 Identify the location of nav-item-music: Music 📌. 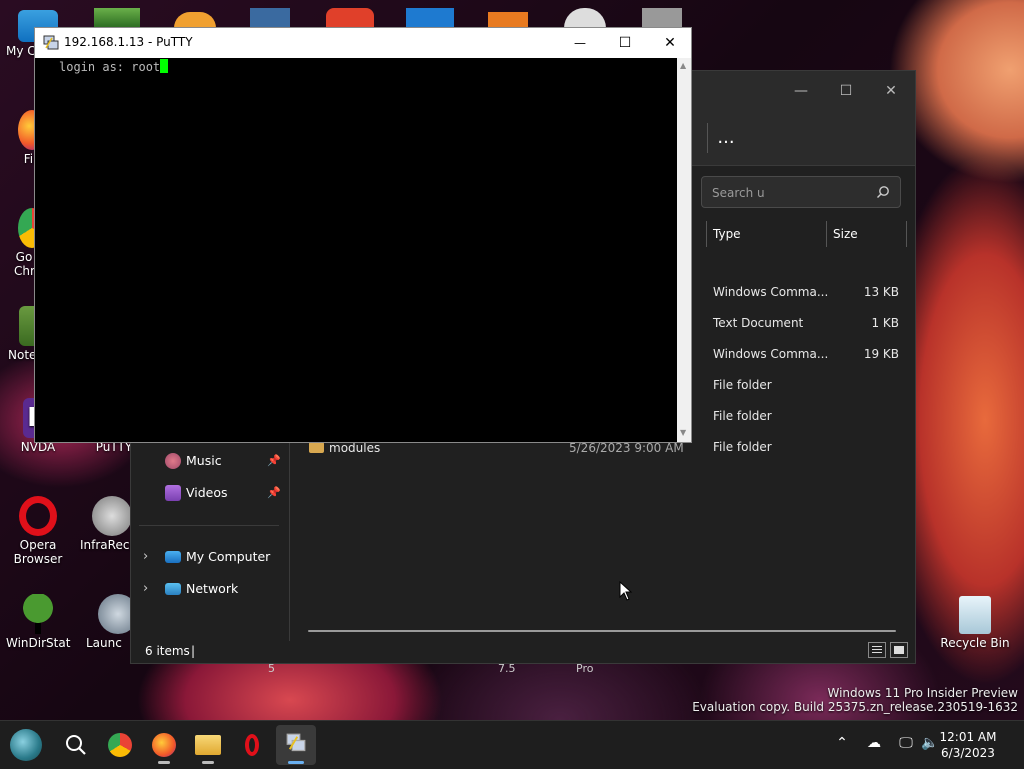
(210, 461).